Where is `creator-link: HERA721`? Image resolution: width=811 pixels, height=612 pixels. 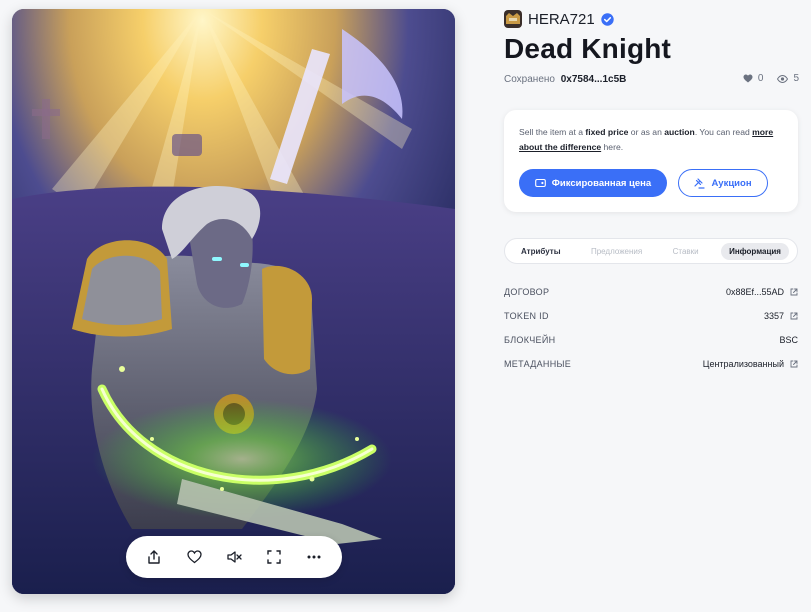 creator-link: HERA721 is located at coordinates (559, 19).